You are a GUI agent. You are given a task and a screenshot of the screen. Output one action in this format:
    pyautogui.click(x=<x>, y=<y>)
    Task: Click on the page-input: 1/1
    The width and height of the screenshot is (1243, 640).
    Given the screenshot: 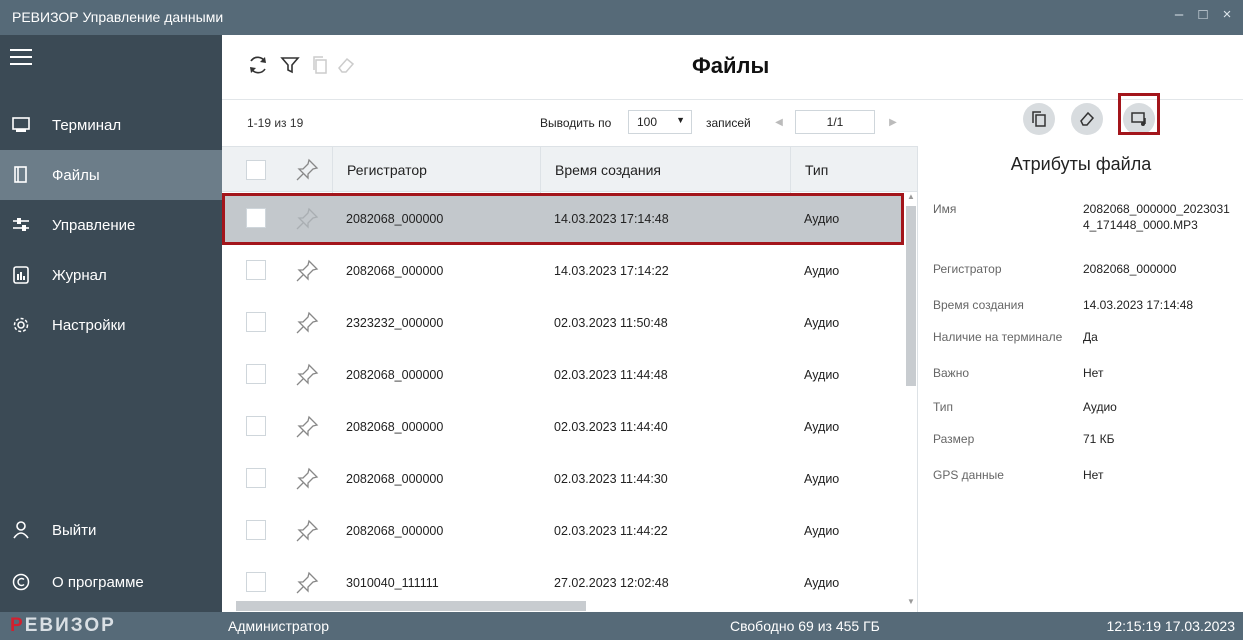 What is the action you would take?
    pyautogui.click(x=835, y=122)
    